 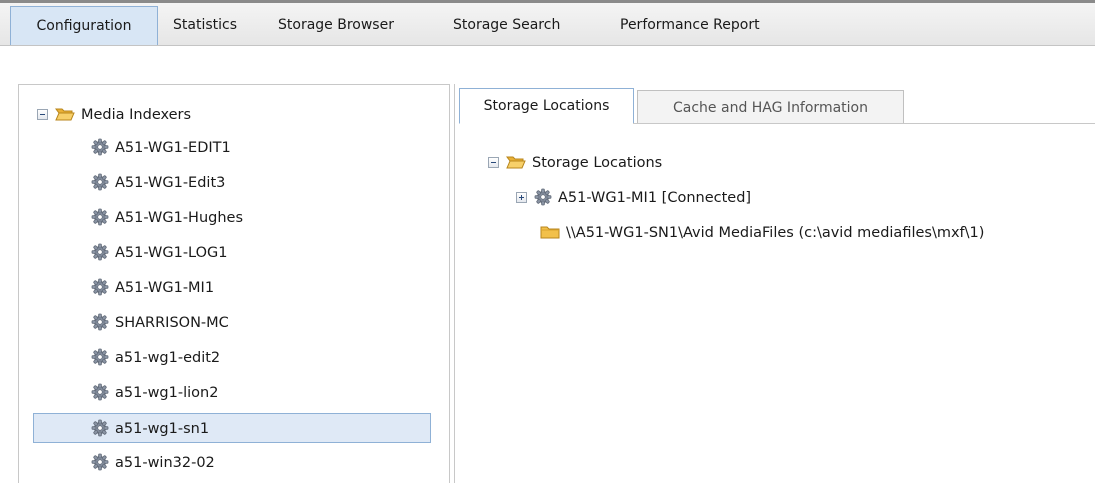 What do you see at coordinates (165, 288) in the screenshot?
I see `tree-item-label: A51-WG1-MI1` at bounding box center [165, 288].